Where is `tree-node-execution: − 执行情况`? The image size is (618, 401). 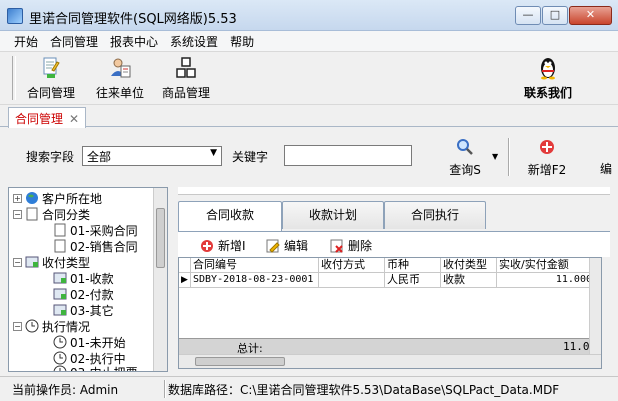 tree-node-execution: − 执行情况 is located at coordinates (51, 326).